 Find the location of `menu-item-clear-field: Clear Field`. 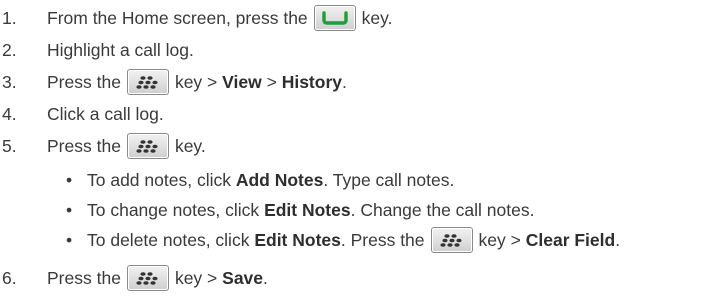

menu-item-clear-field: Clear Field is located at coordinates (570, 239).